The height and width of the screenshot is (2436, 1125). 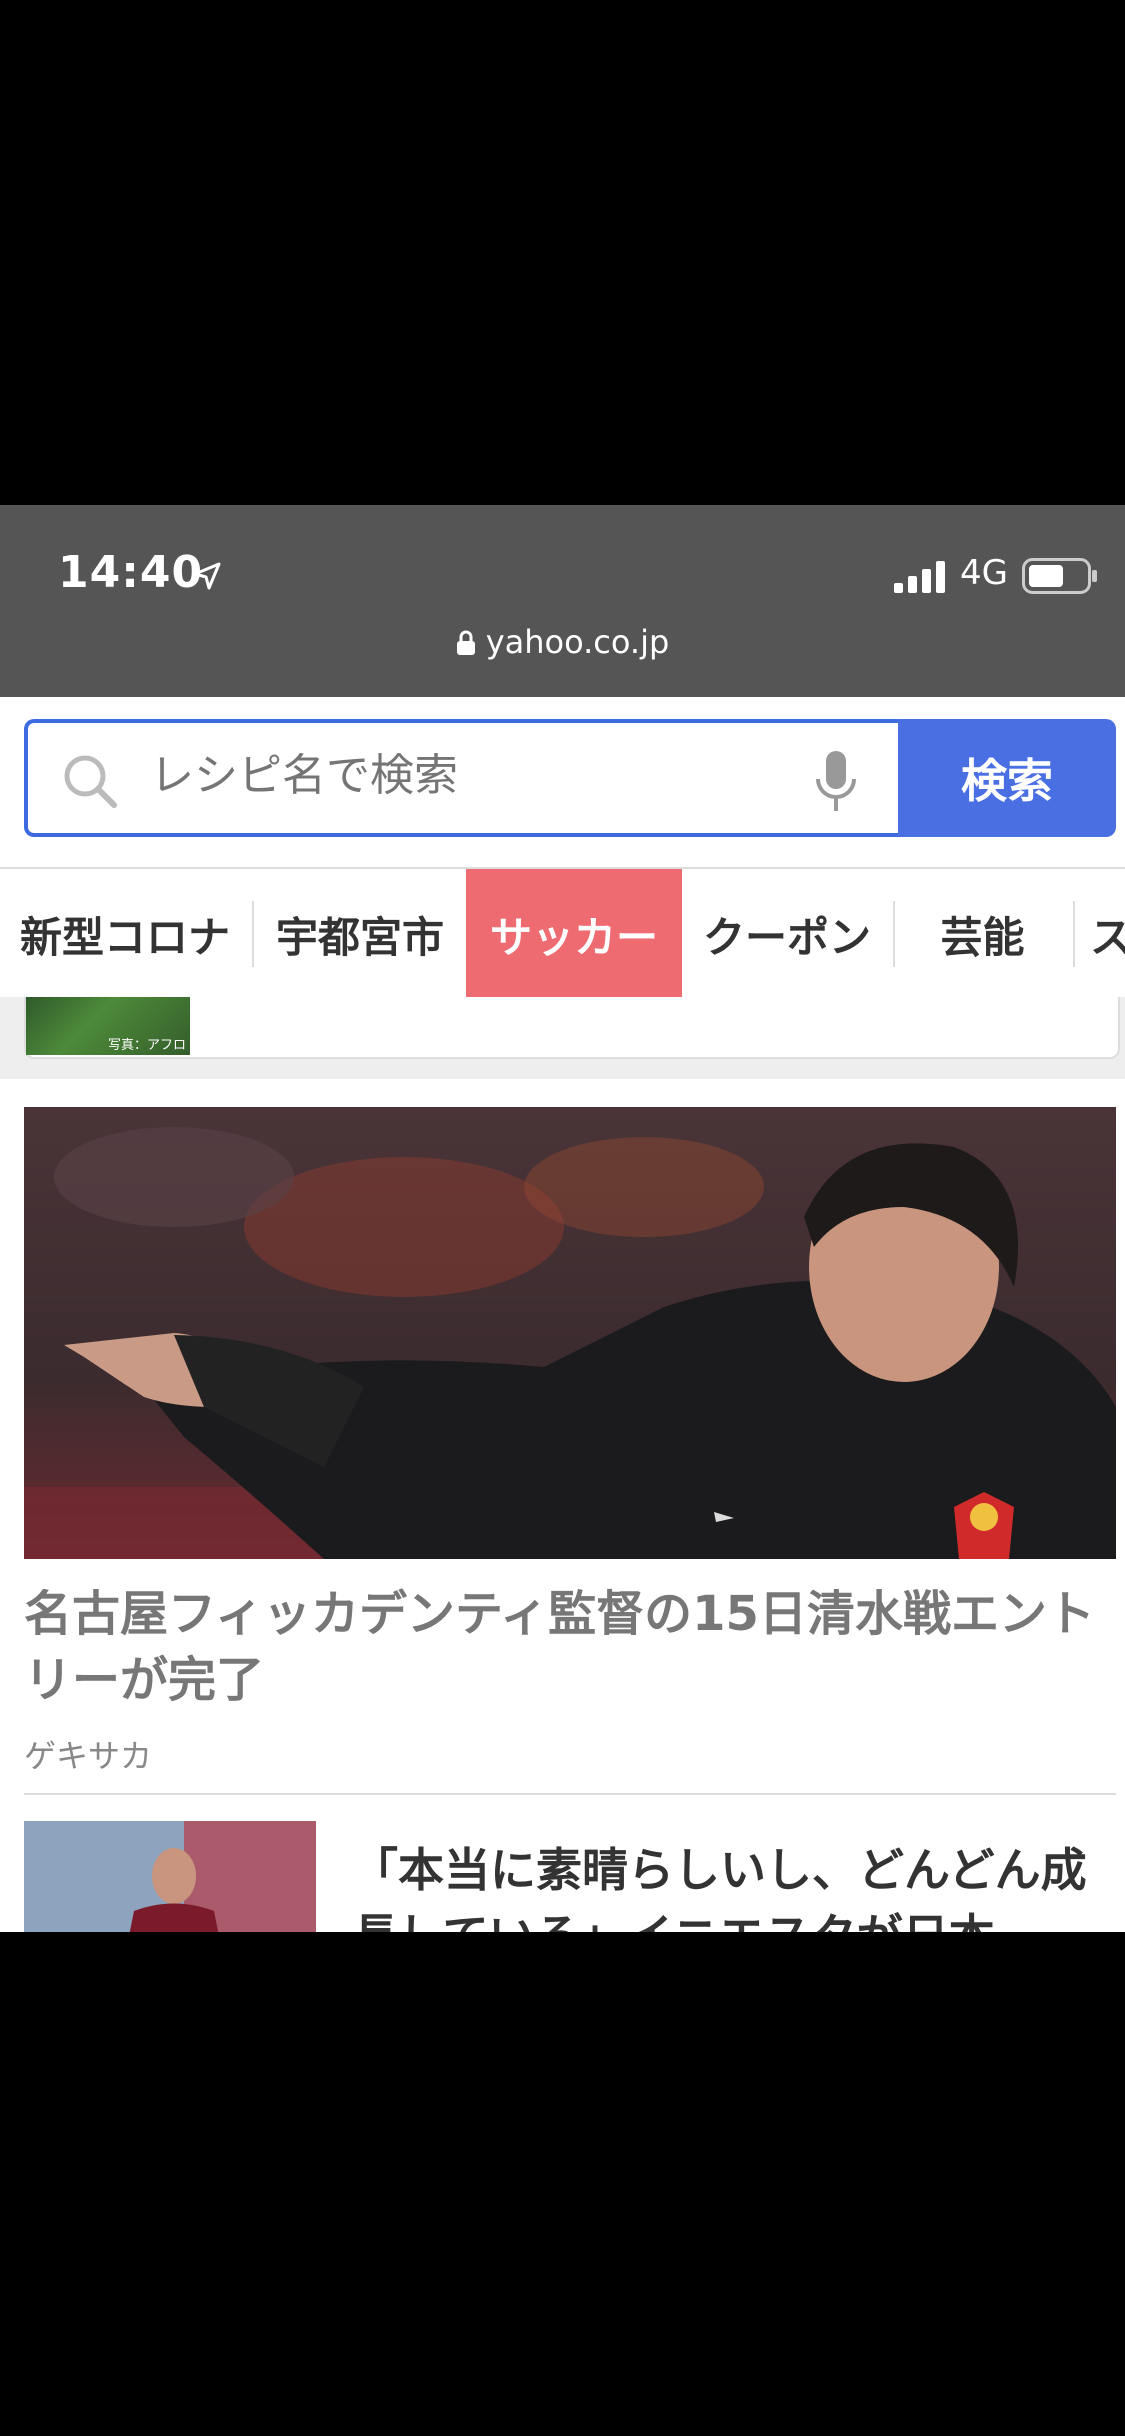 What do you see at coordinates (360, 934) in the screenshot?
I see `tab-utsunomiya: 宇都宮市` at bounding box center [360, 934].